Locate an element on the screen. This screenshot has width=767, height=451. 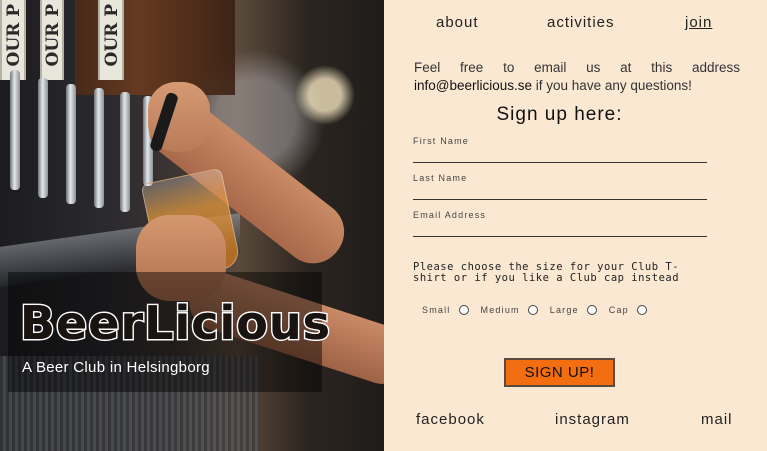
nav-activities: activities is located at coordinates (581, 22).